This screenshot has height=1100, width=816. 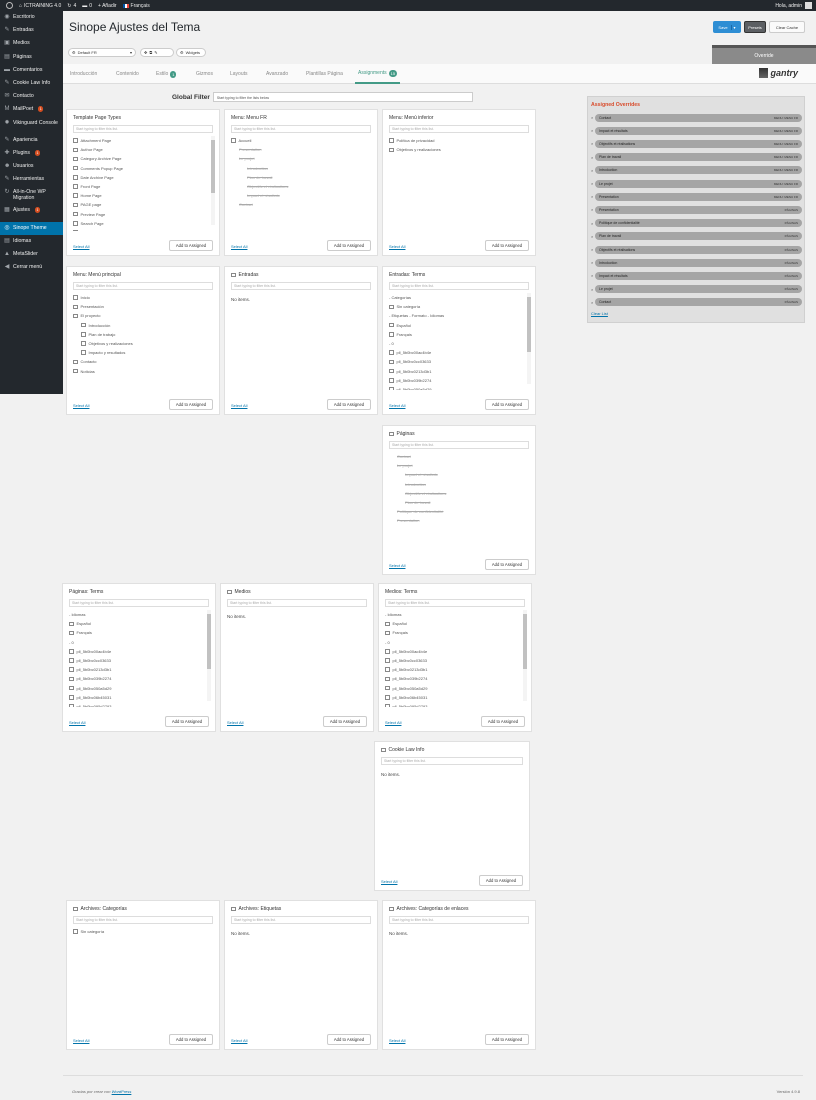 What do you see at coordinates (31, 30) in the screenshot?
I see `sidebar-item: ✎ Entradas` at bounding box center [31, 30].